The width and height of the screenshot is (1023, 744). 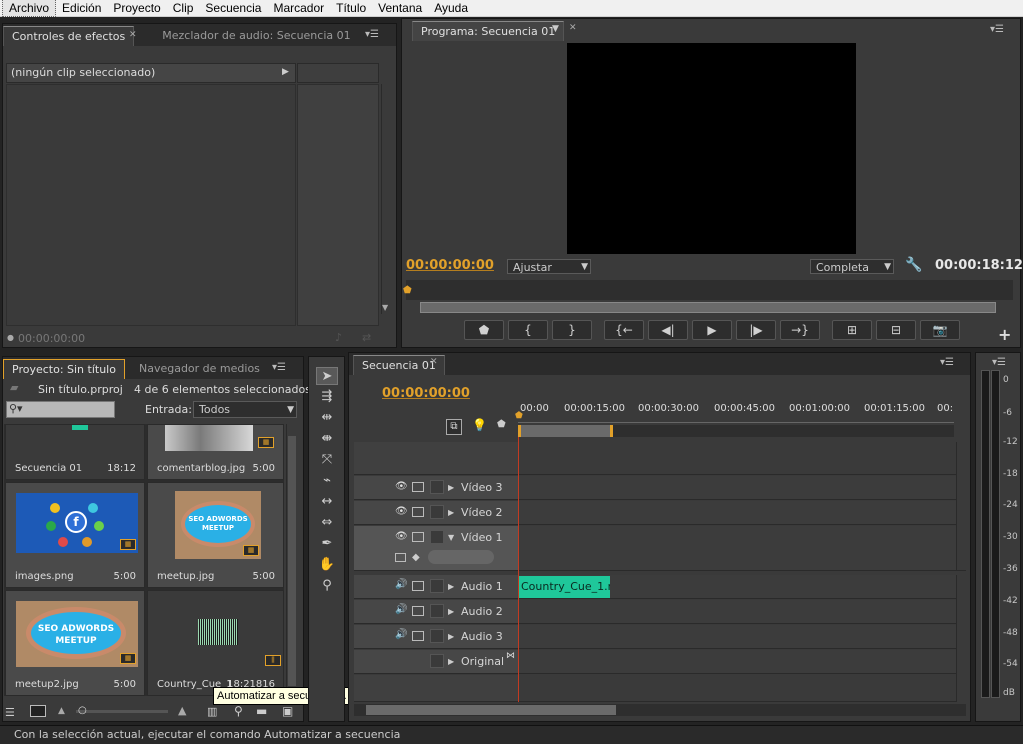 What do you see at coordinates (479, 425) in the screenshot?
I see `light-bulb-icon: 💡` at bounding box center [479, 425].